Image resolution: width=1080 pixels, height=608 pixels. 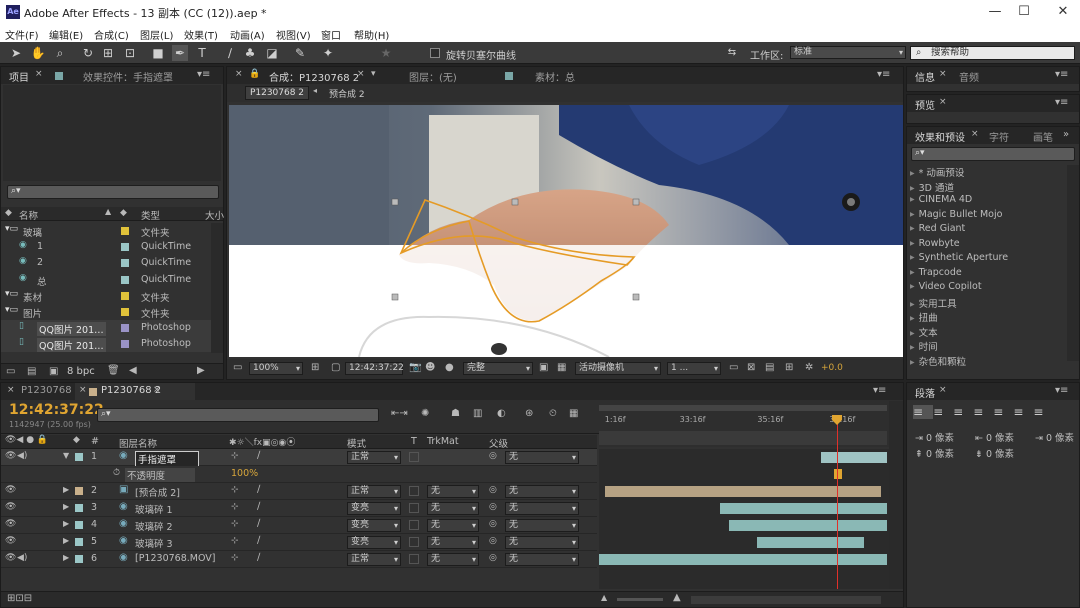 What do you see at coordinates (940, 136) in the screenshot?
I see `tab-effects-presets: 效果和预设` at bounding box center [940, 136].